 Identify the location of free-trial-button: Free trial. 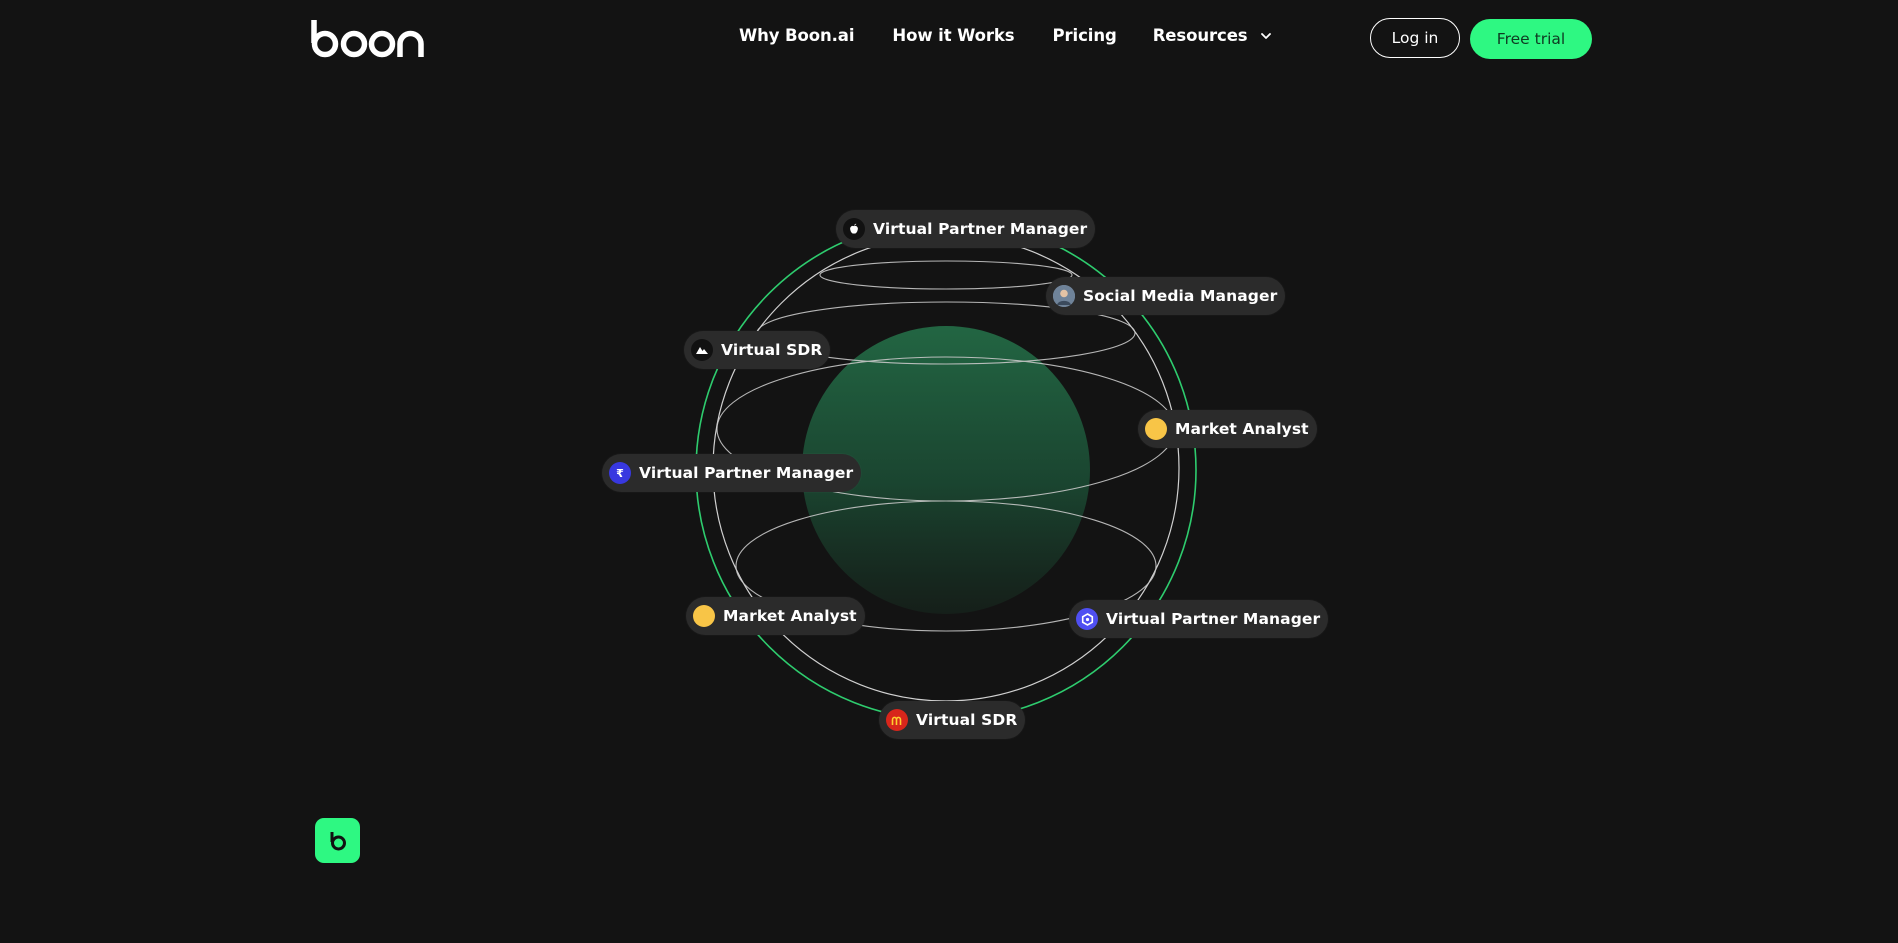
(1531, 39).